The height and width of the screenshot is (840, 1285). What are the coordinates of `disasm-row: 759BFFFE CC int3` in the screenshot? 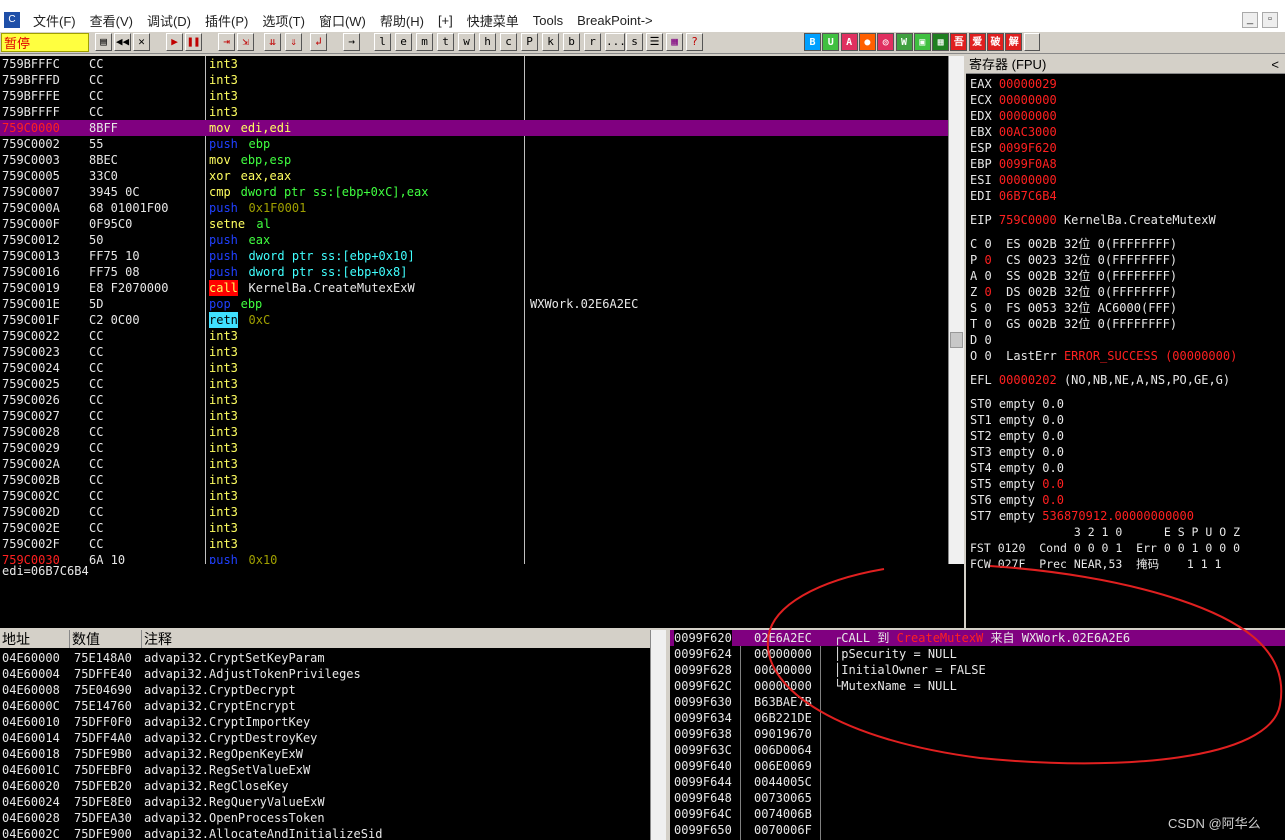 It's located at (474, 96).